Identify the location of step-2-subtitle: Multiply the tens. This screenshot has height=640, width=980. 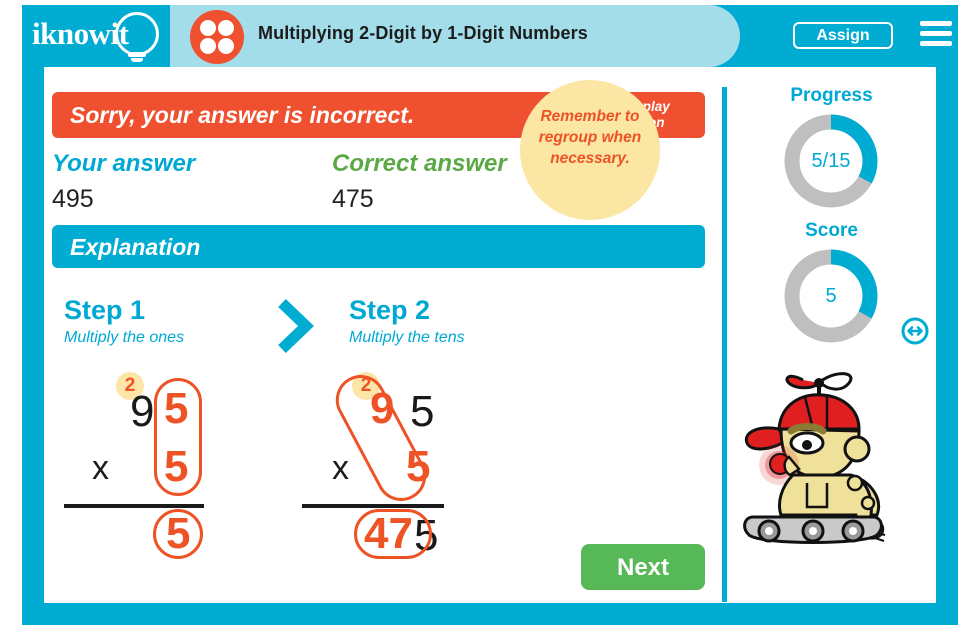
(407, 337).